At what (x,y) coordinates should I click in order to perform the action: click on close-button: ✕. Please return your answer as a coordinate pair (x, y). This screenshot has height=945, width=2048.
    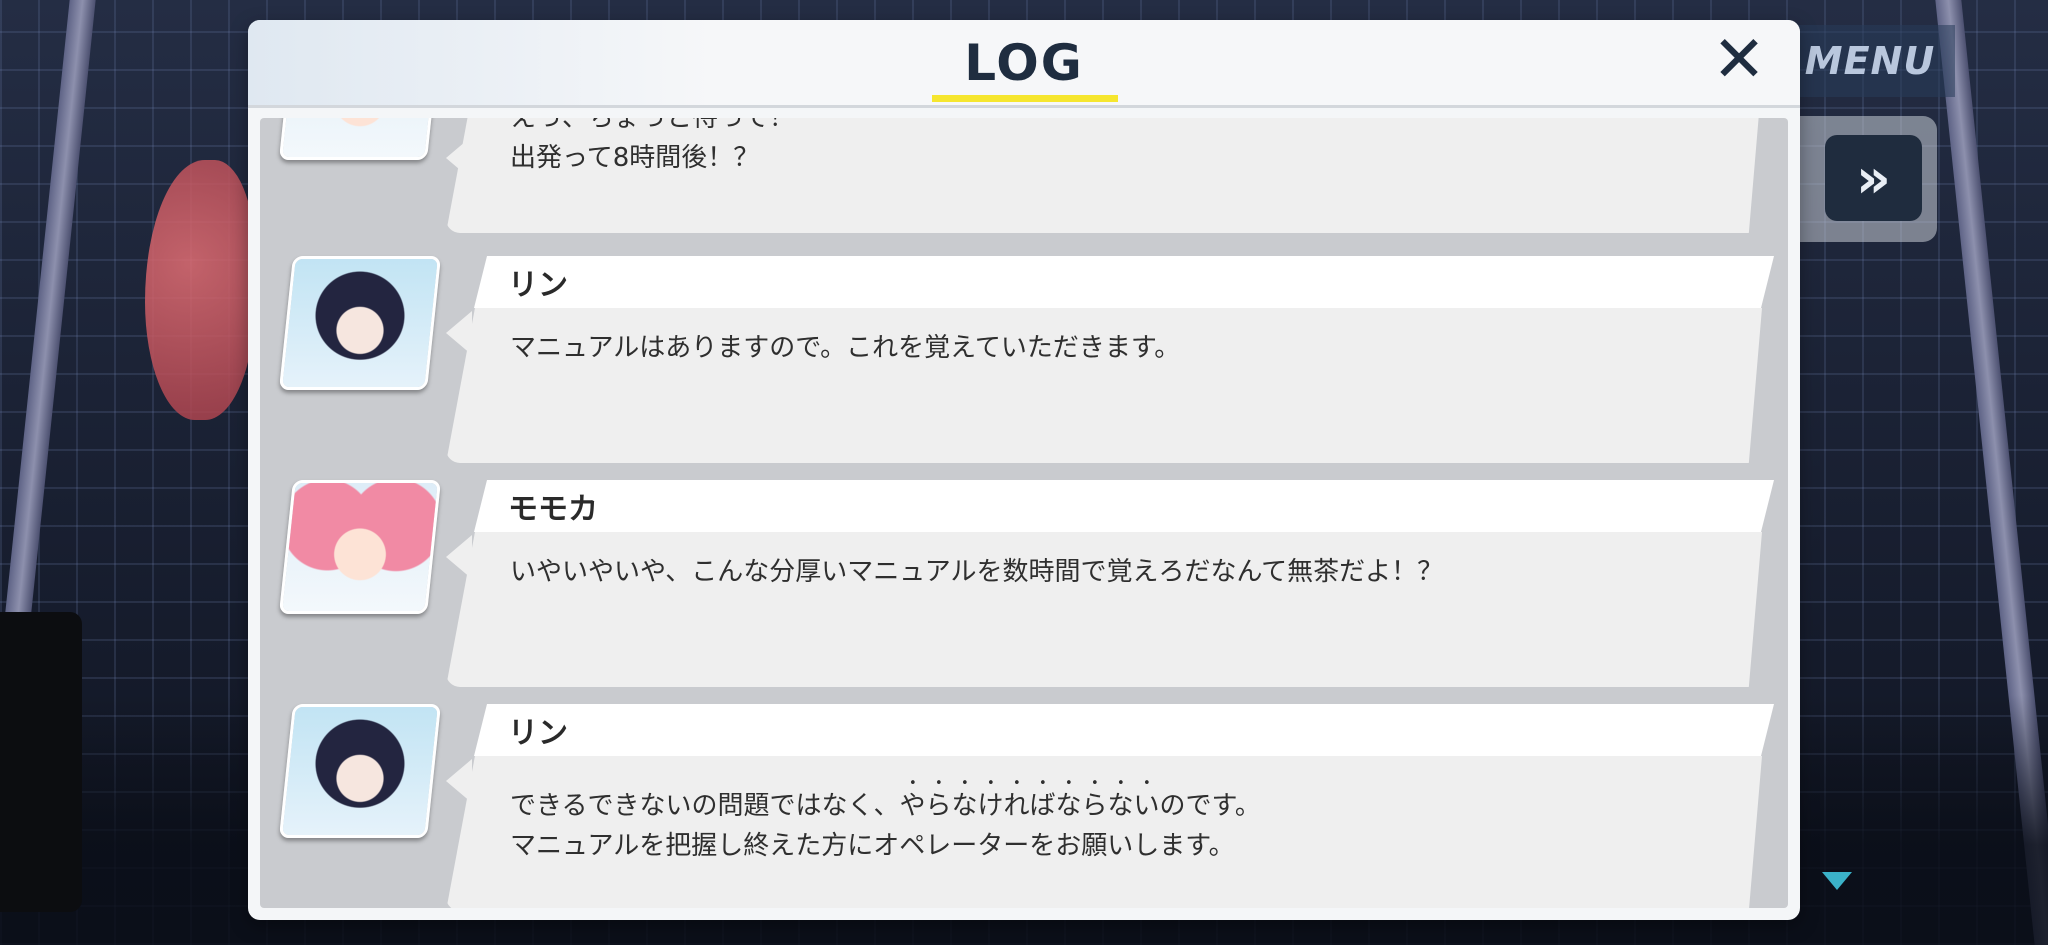
    Looking at the image, I should click on (1739, 60).